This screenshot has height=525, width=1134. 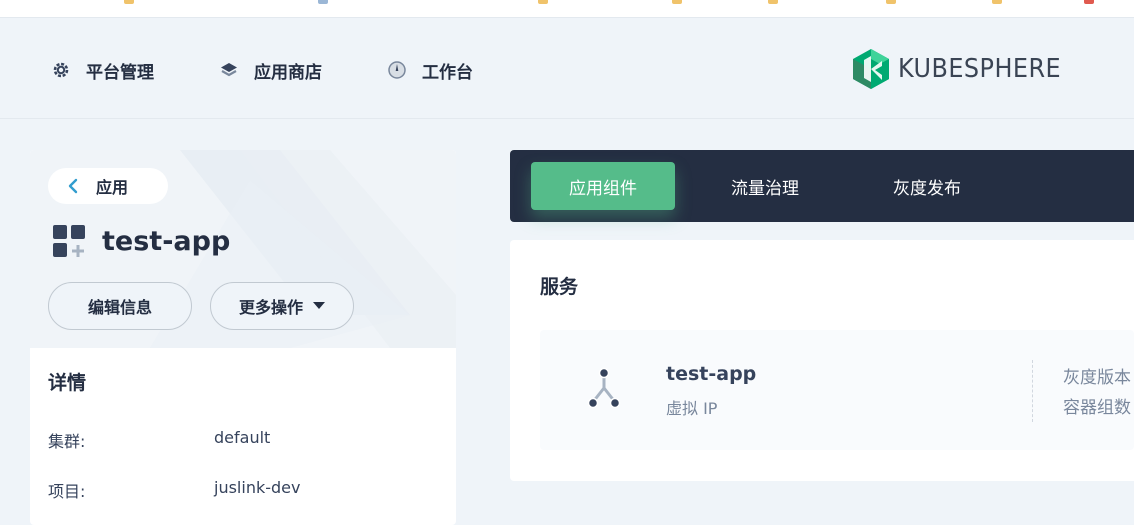 I want to click on back-label: 应用, so click(x=112, y=187).